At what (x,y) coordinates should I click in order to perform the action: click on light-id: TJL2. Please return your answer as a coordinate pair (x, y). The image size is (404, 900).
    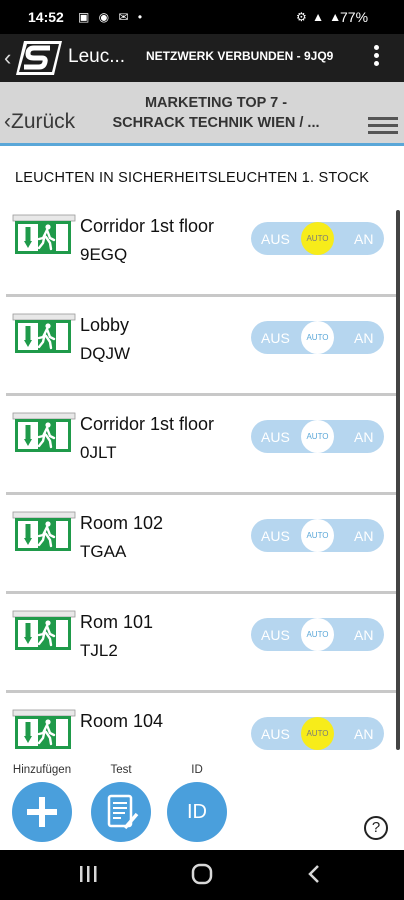
    Looking at the image, I should click on (99, 650).